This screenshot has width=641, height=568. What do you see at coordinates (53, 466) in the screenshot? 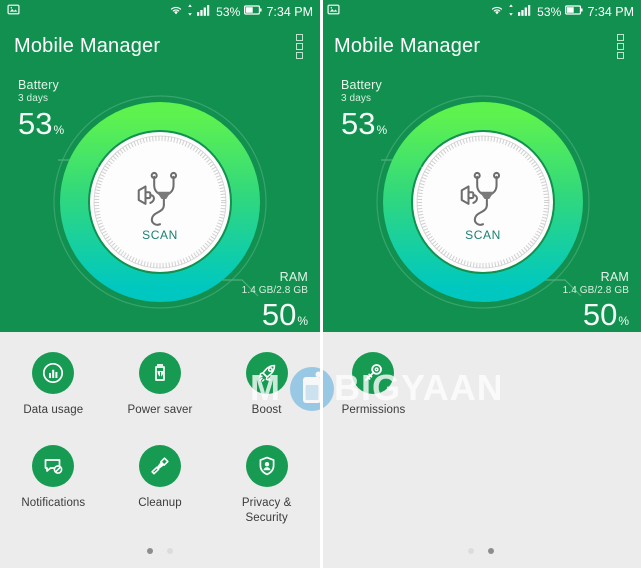
I see `notification-block-icon` at bounding box center [53, 466].